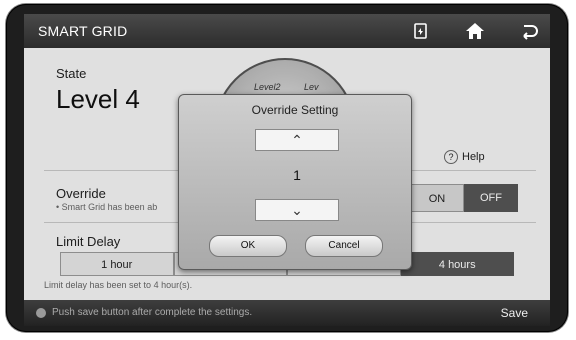 This screenshot has width=576, height=340. What do you see at coordinates (529, 31) in the screenshot?
I see `back-icon` at bounding box center [529, 31].